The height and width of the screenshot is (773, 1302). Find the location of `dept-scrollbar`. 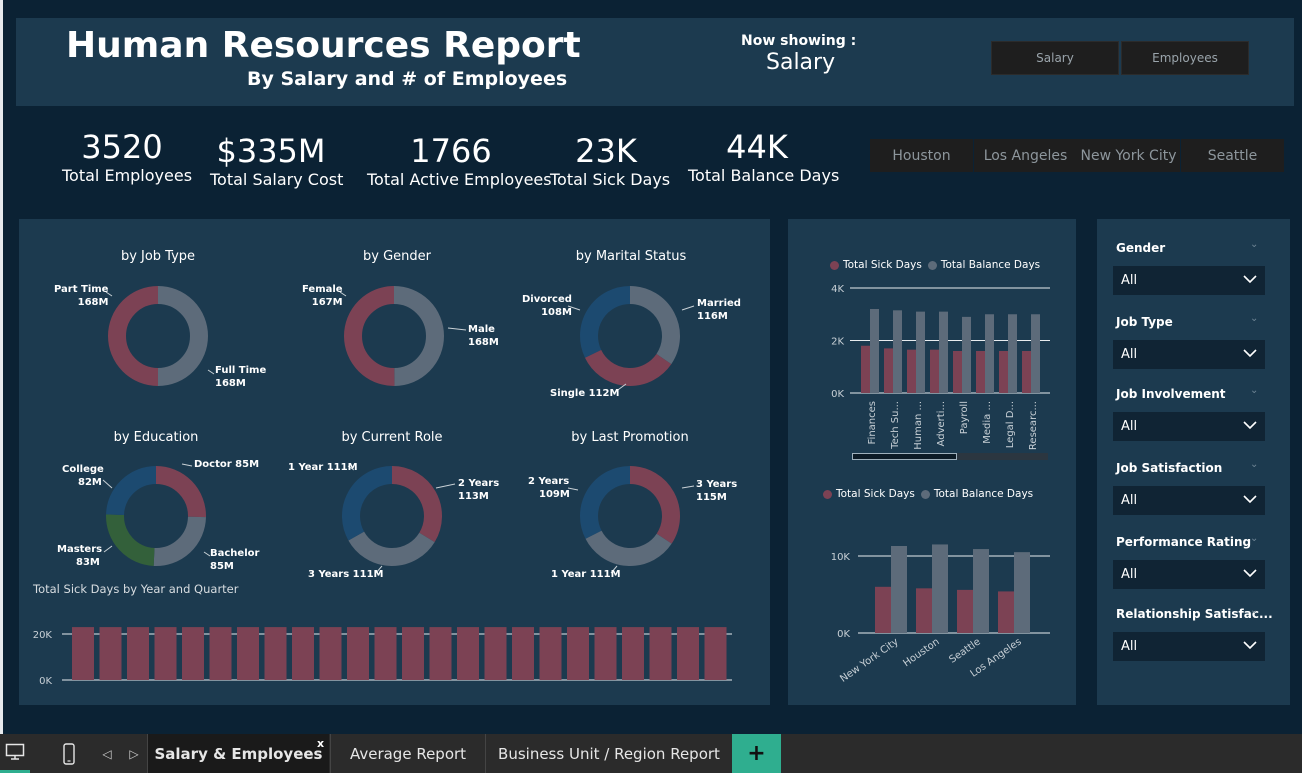

dept-scrollbar is located at coordinates (950, 456).